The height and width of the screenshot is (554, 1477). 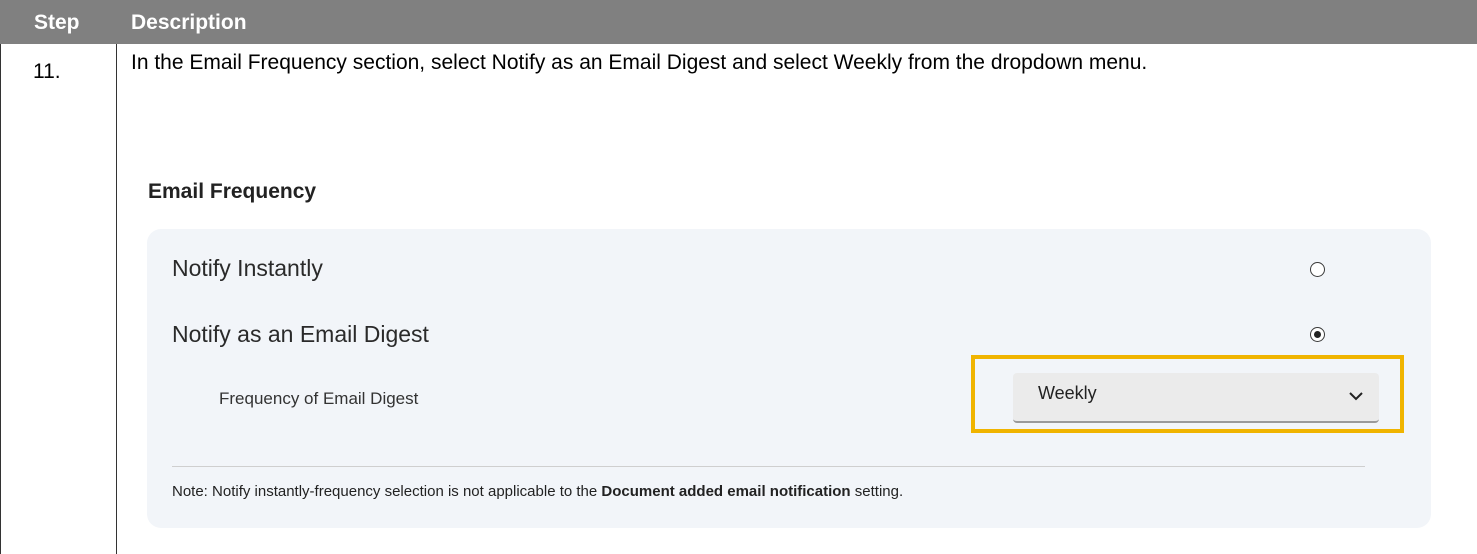 What do you see at coordinates (300, 334) in the screenshot?
I see `option-email-digest-label: Notify as an Email Digest` at bounding box center [300, 334].